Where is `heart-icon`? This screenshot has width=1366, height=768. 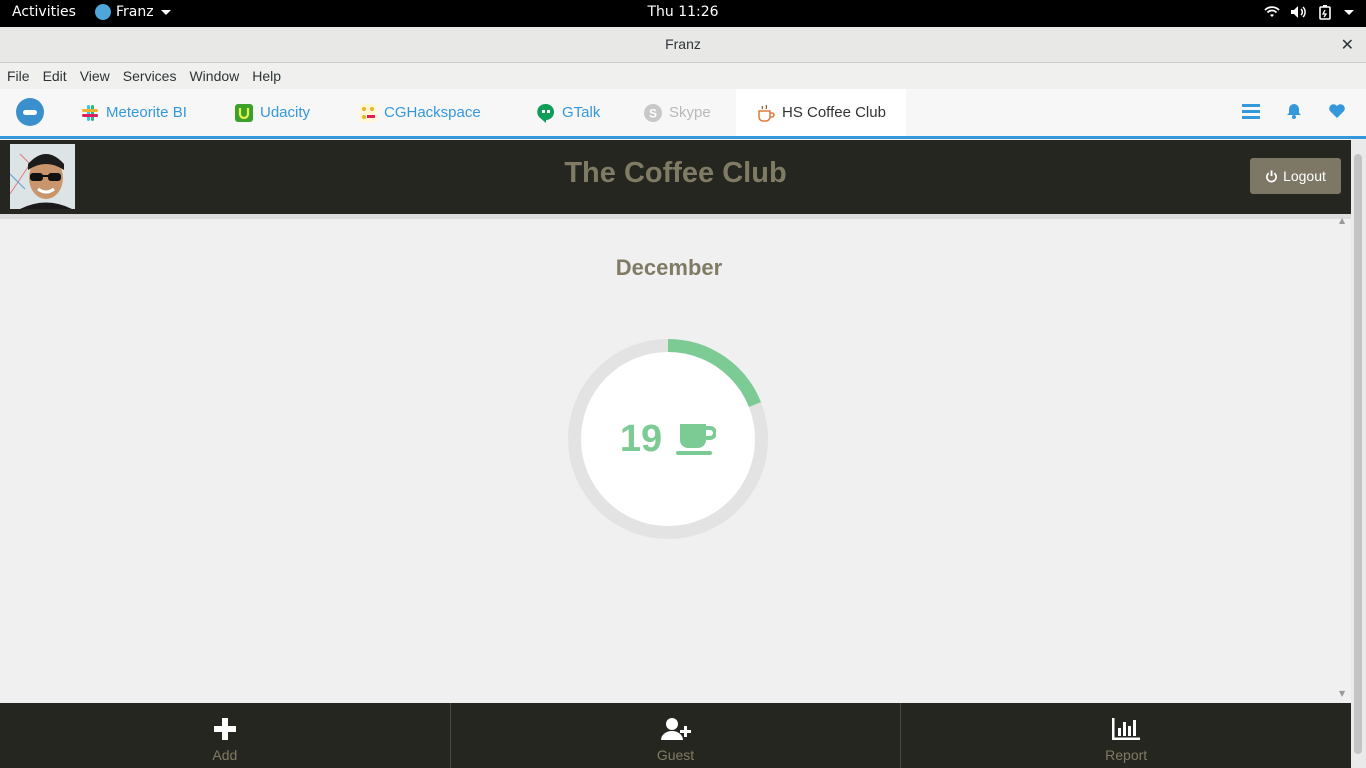
heart-icon is located at coordinates (1337, 111).